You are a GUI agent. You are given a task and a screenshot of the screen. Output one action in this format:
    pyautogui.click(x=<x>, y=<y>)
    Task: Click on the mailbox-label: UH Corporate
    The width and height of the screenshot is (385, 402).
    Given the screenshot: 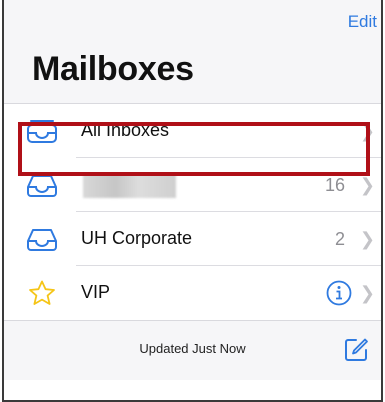 What is the action you would take?
    pyautogui.click(x=137, y=238)
    